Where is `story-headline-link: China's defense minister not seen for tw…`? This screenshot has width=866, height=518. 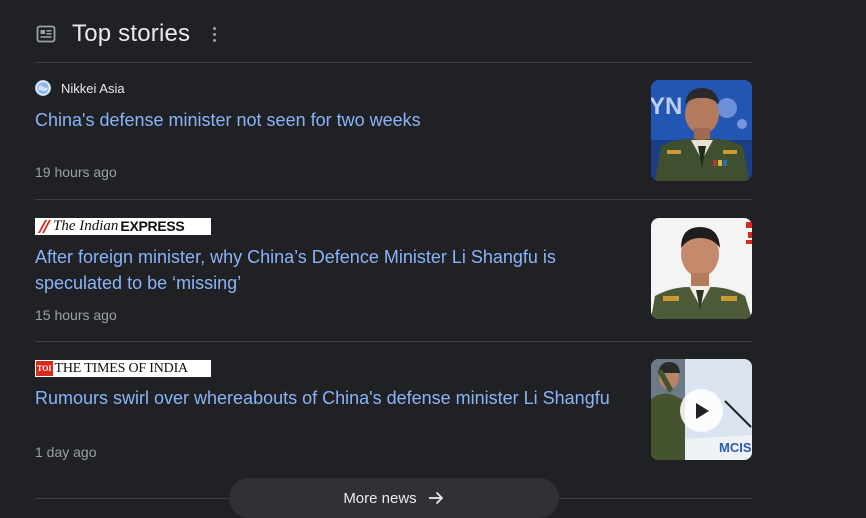 story-headline-link: China's defense minister not seen for tw… is located at coordinates (330, 120).